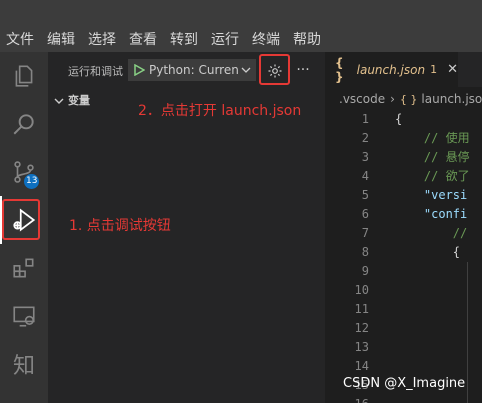 The image size is (482, 403). I want to click on code-line: 10, so click(403, 290).